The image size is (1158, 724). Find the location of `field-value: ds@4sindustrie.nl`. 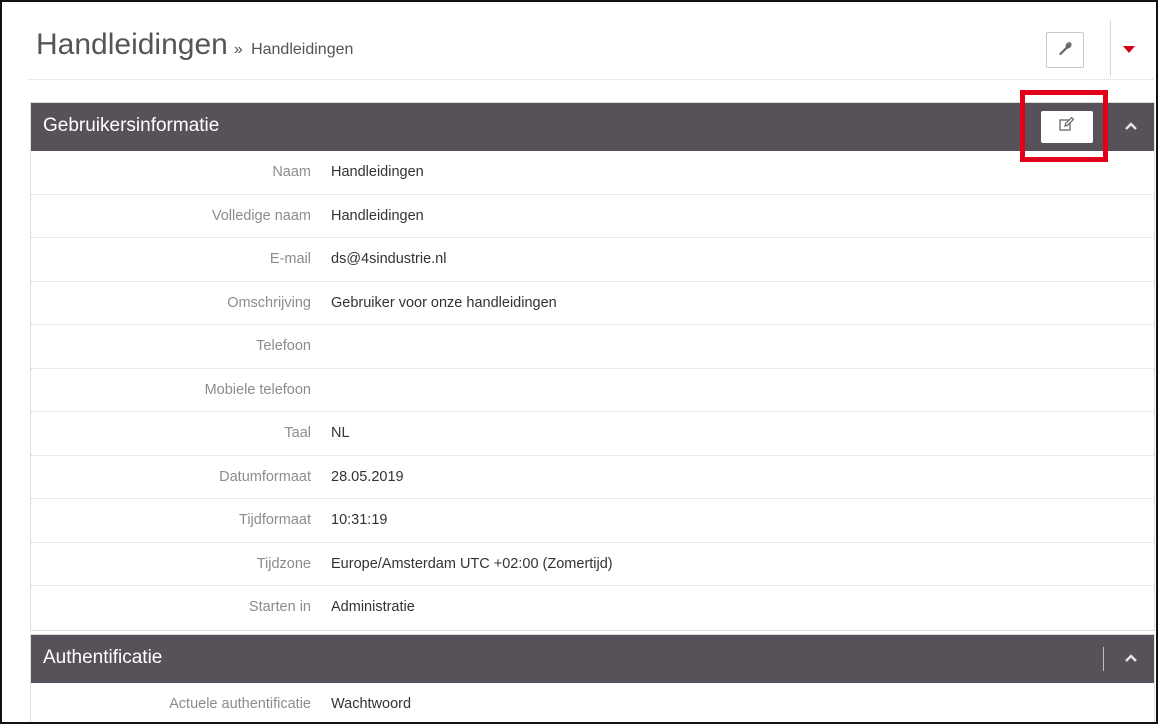

field-value: ds@4sindustrie.nl is located at coordinates (389, 259).